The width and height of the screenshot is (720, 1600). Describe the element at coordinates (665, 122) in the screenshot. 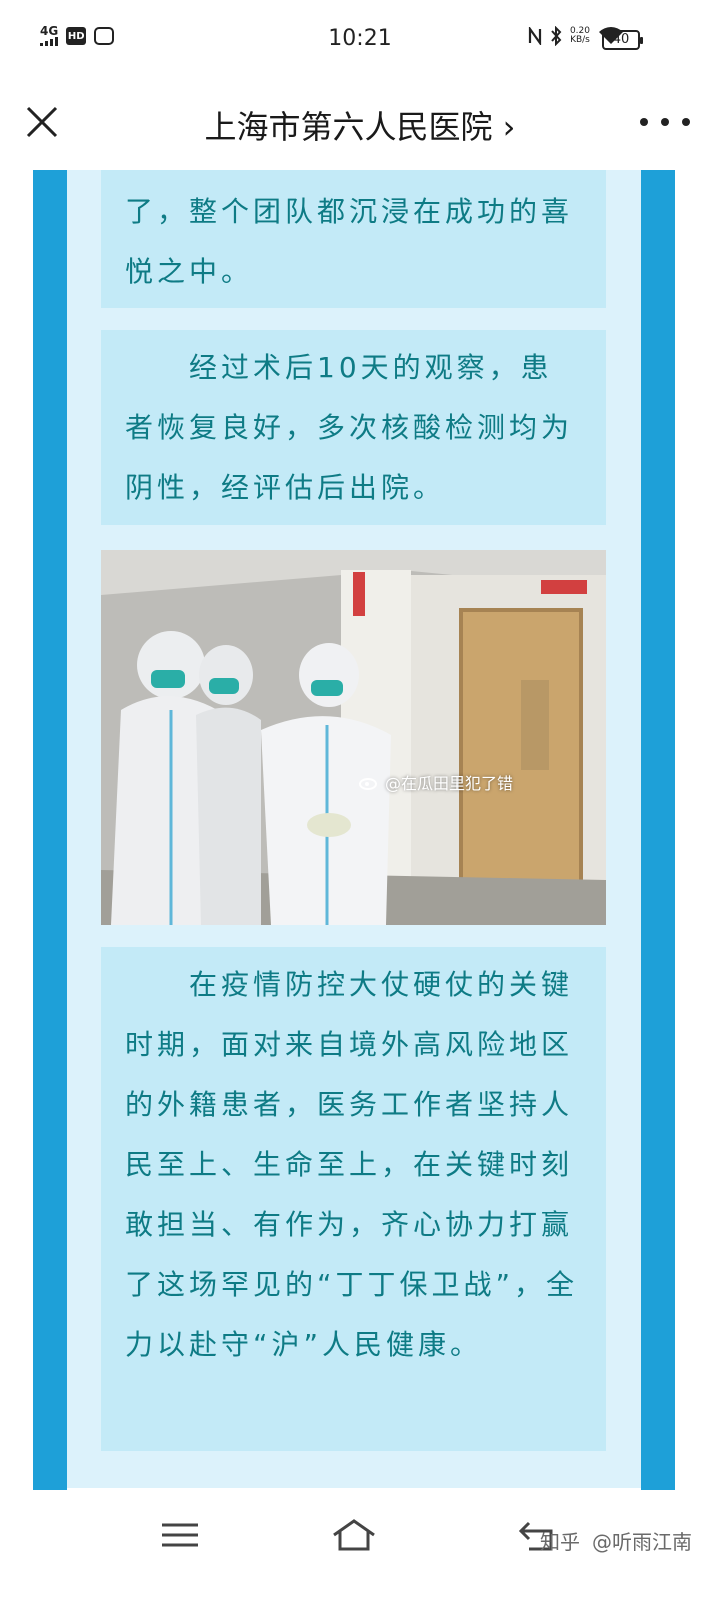

I see `more-options-icon` at that location.